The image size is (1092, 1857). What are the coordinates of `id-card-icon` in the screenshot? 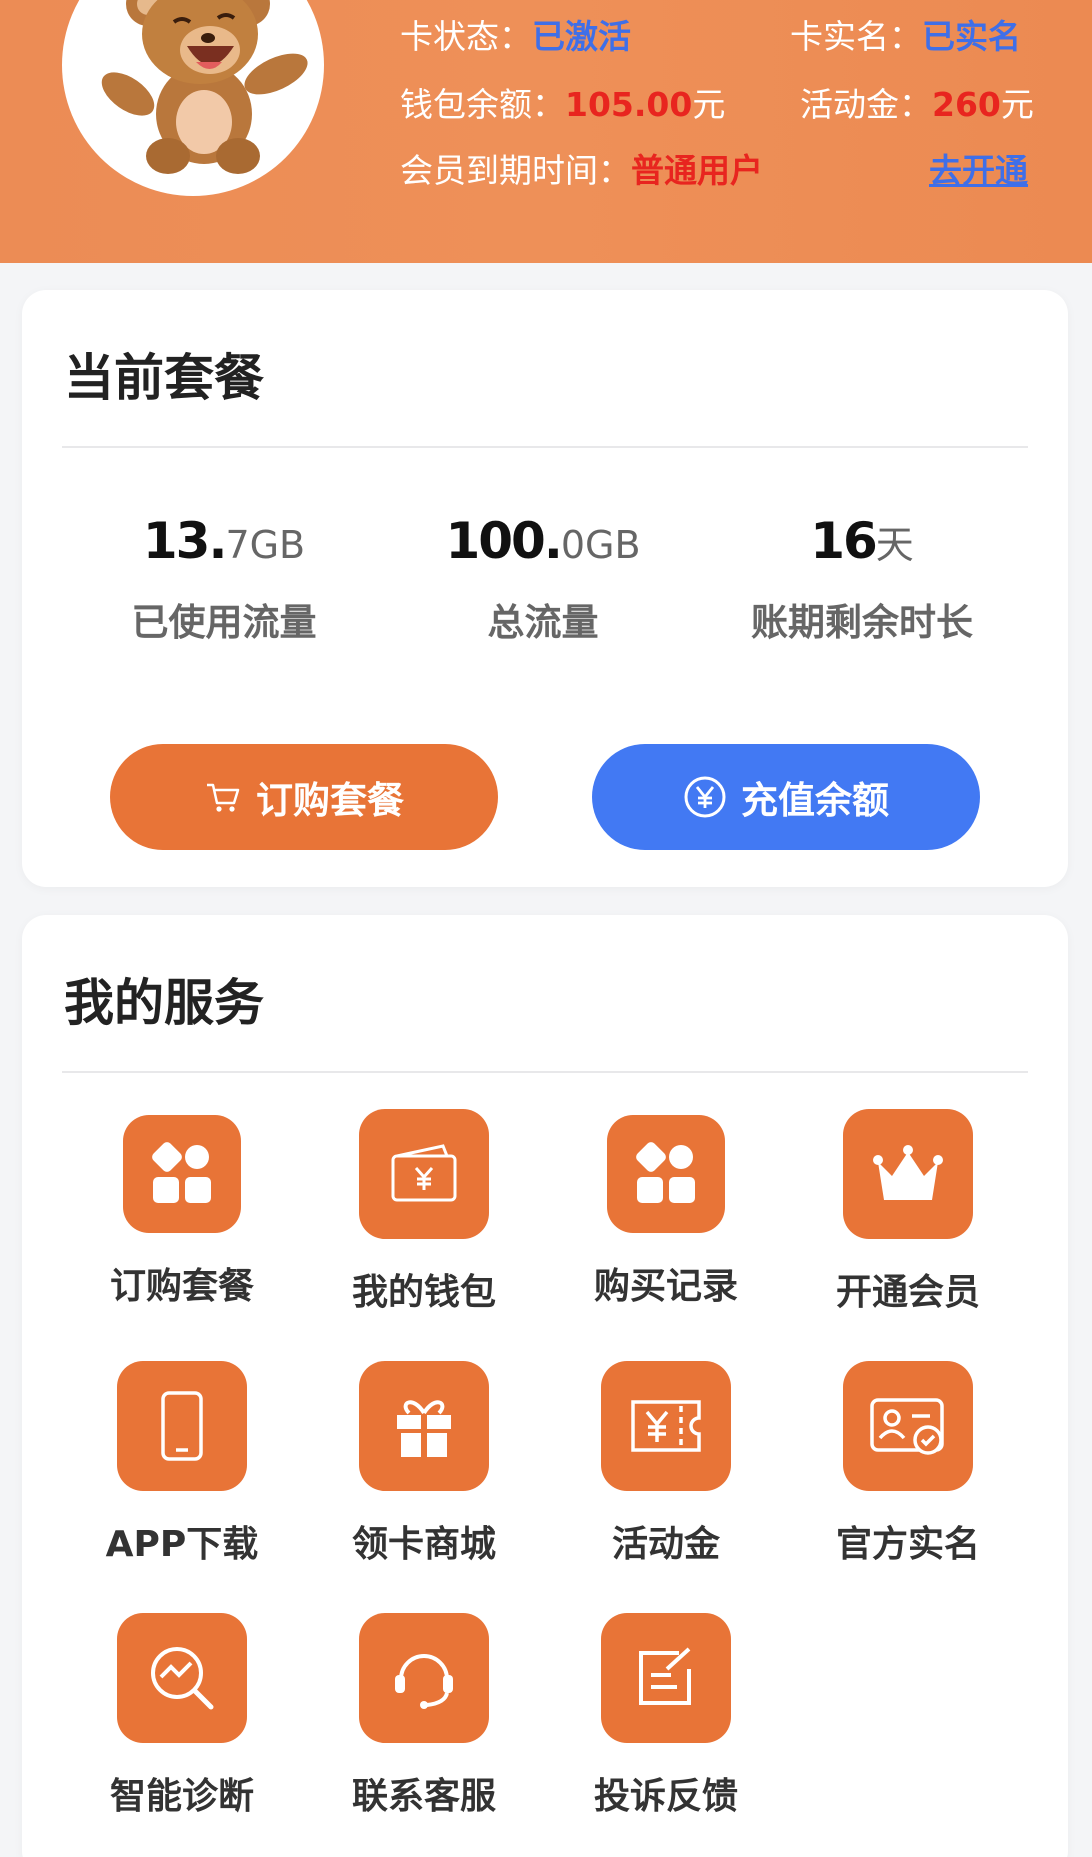 It's located at (908, 1426).